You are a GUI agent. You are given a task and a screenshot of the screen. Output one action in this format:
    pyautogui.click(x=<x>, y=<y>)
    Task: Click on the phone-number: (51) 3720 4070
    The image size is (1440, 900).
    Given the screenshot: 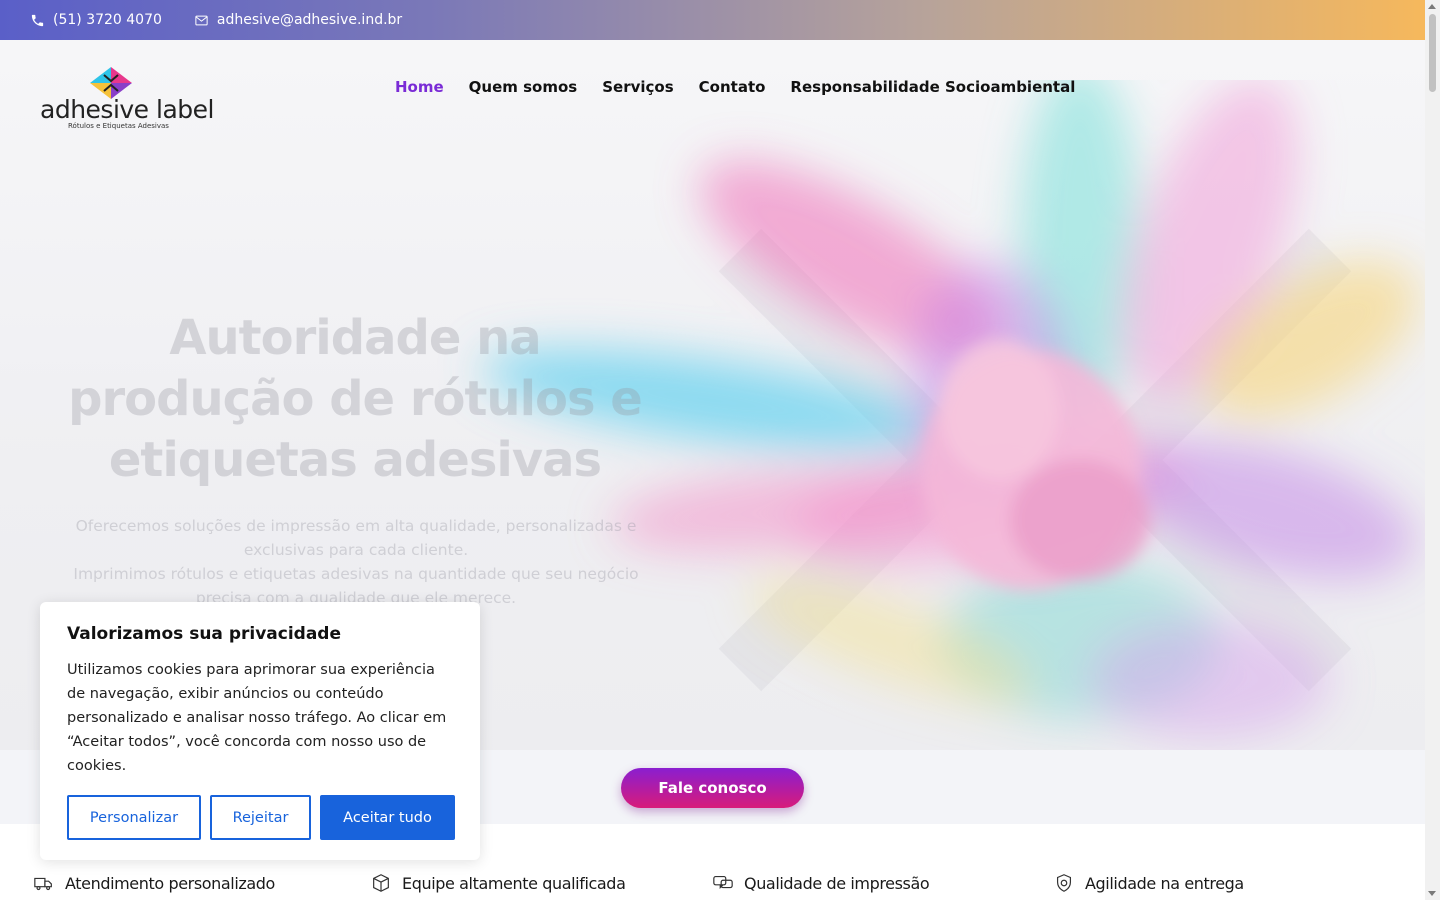 What is the action you would take?
    pyautogui.click(x=107, y=20)
    